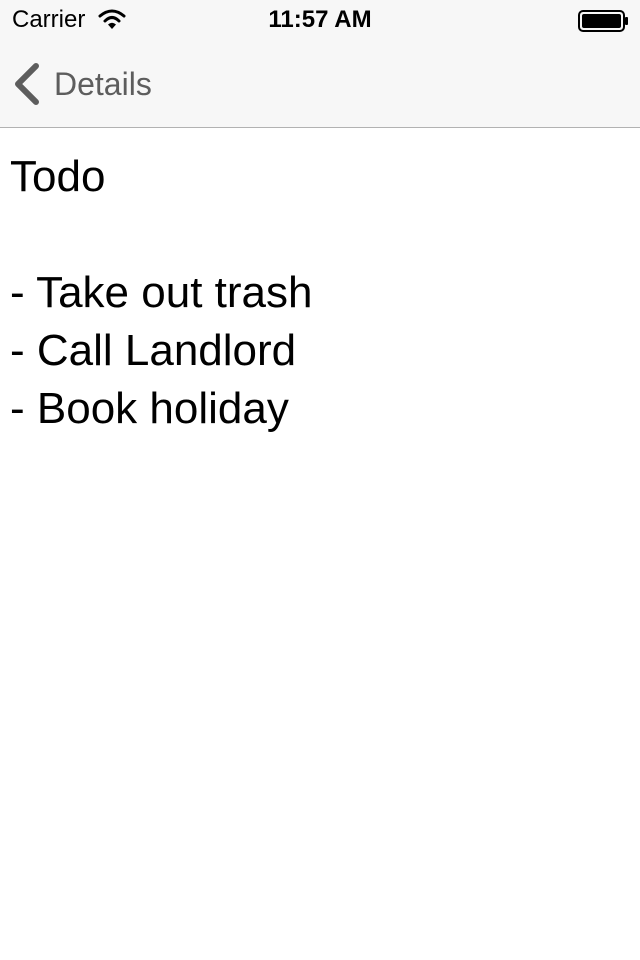 Image resolution: width=640 pixels, height=960 pixels. I want to click on note-list-item: - Take out trash, so click(161, 292).